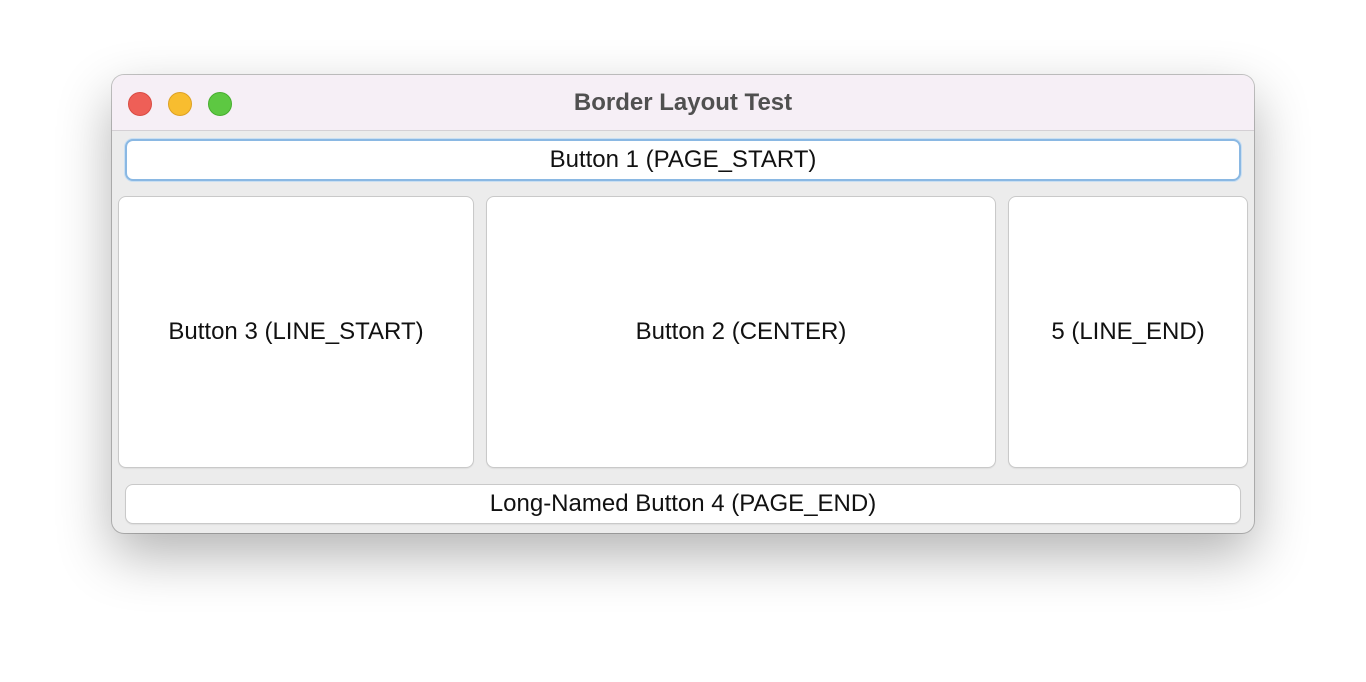 This screenshot has width=1366, height=682. I want to click on window-title: Border Layout Test, so click(683, 102).